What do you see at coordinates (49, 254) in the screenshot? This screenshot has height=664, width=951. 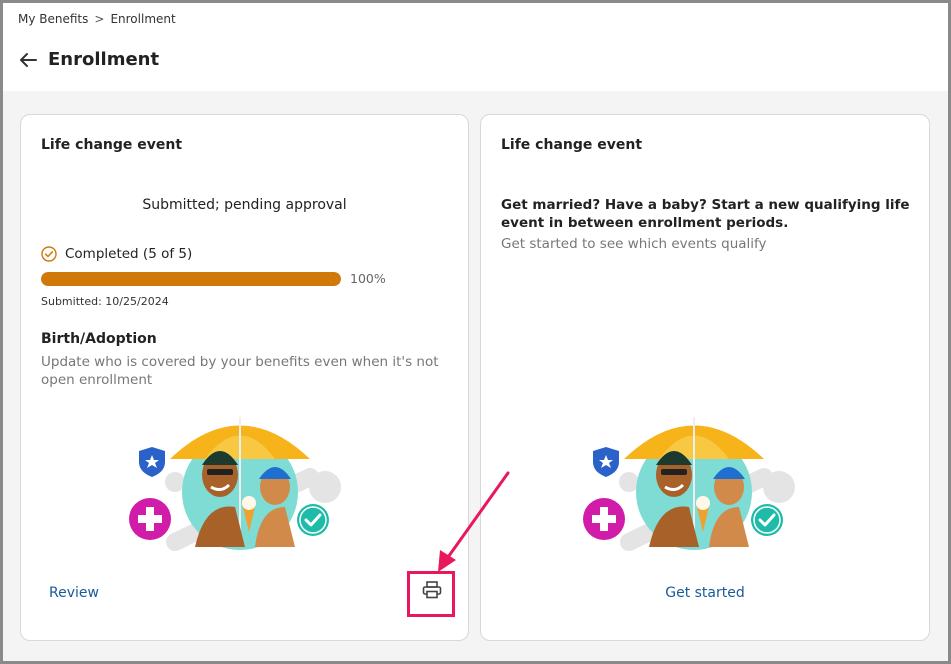 I see `check-circle-icon` at bounding box center [49, 254].